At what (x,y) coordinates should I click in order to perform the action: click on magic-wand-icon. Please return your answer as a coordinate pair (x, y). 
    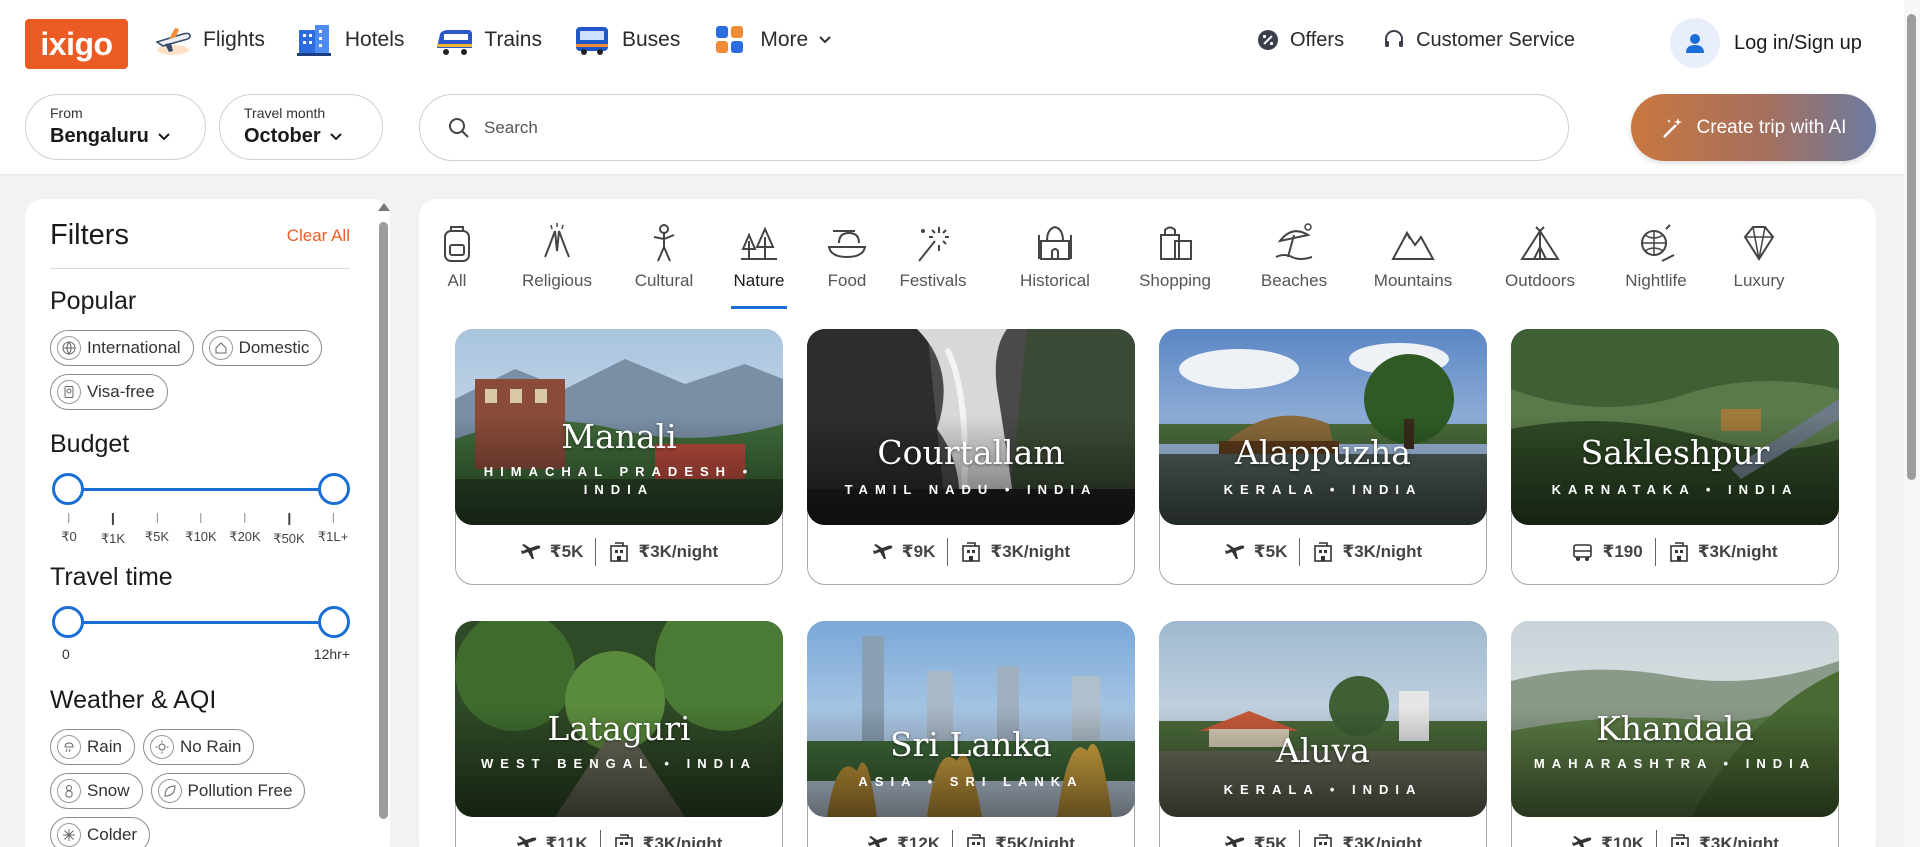
    Looking at the image, I should click on (1672, 127).